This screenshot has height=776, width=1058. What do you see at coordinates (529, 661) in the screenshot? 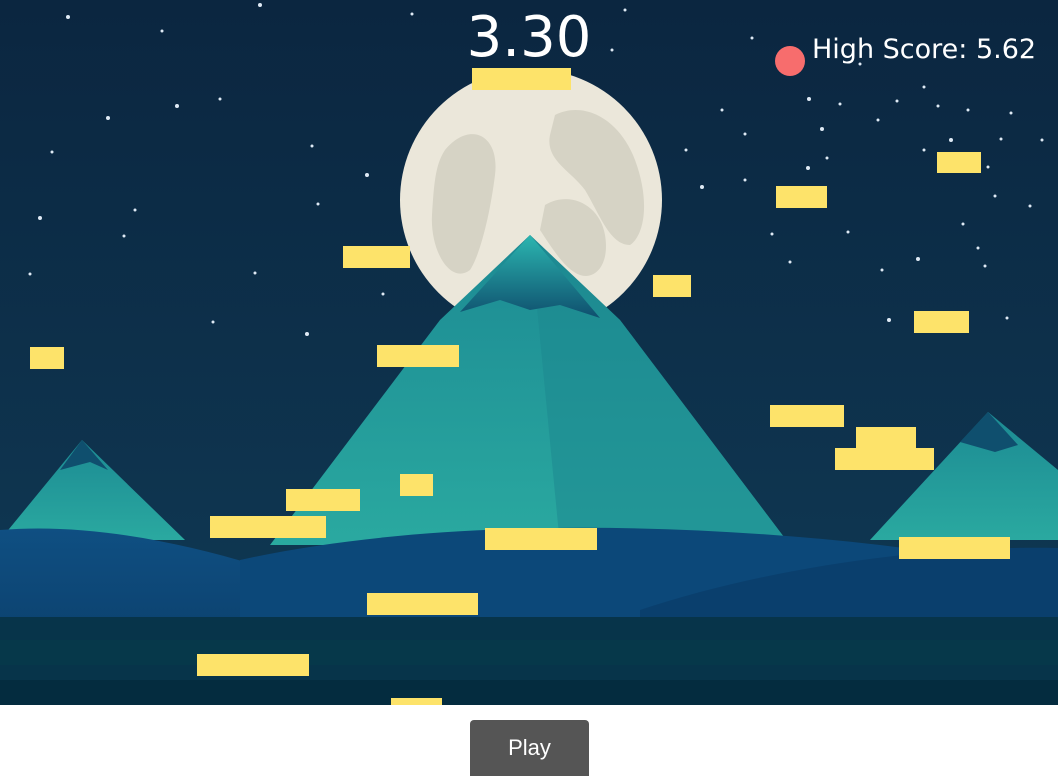
I see `ground` at bounding box center [529, 661].